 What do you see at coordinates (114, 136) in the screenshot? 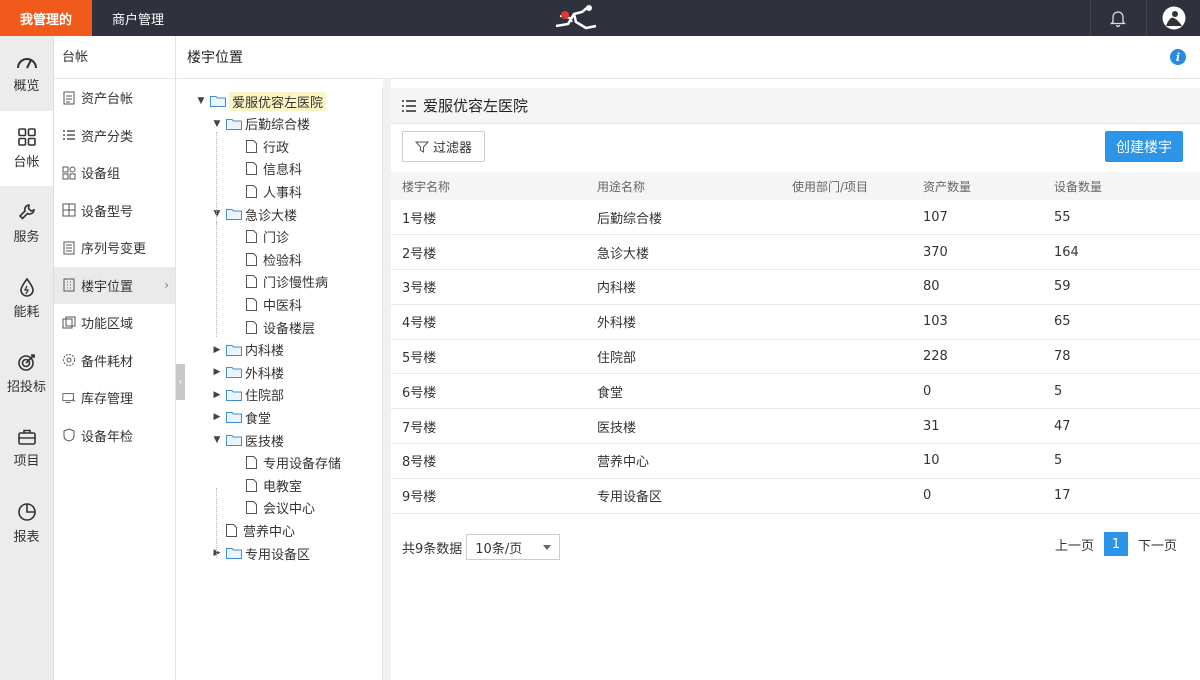
I see `subnav-item-asset-category: 资产分类` at bounding box center [114, 136].